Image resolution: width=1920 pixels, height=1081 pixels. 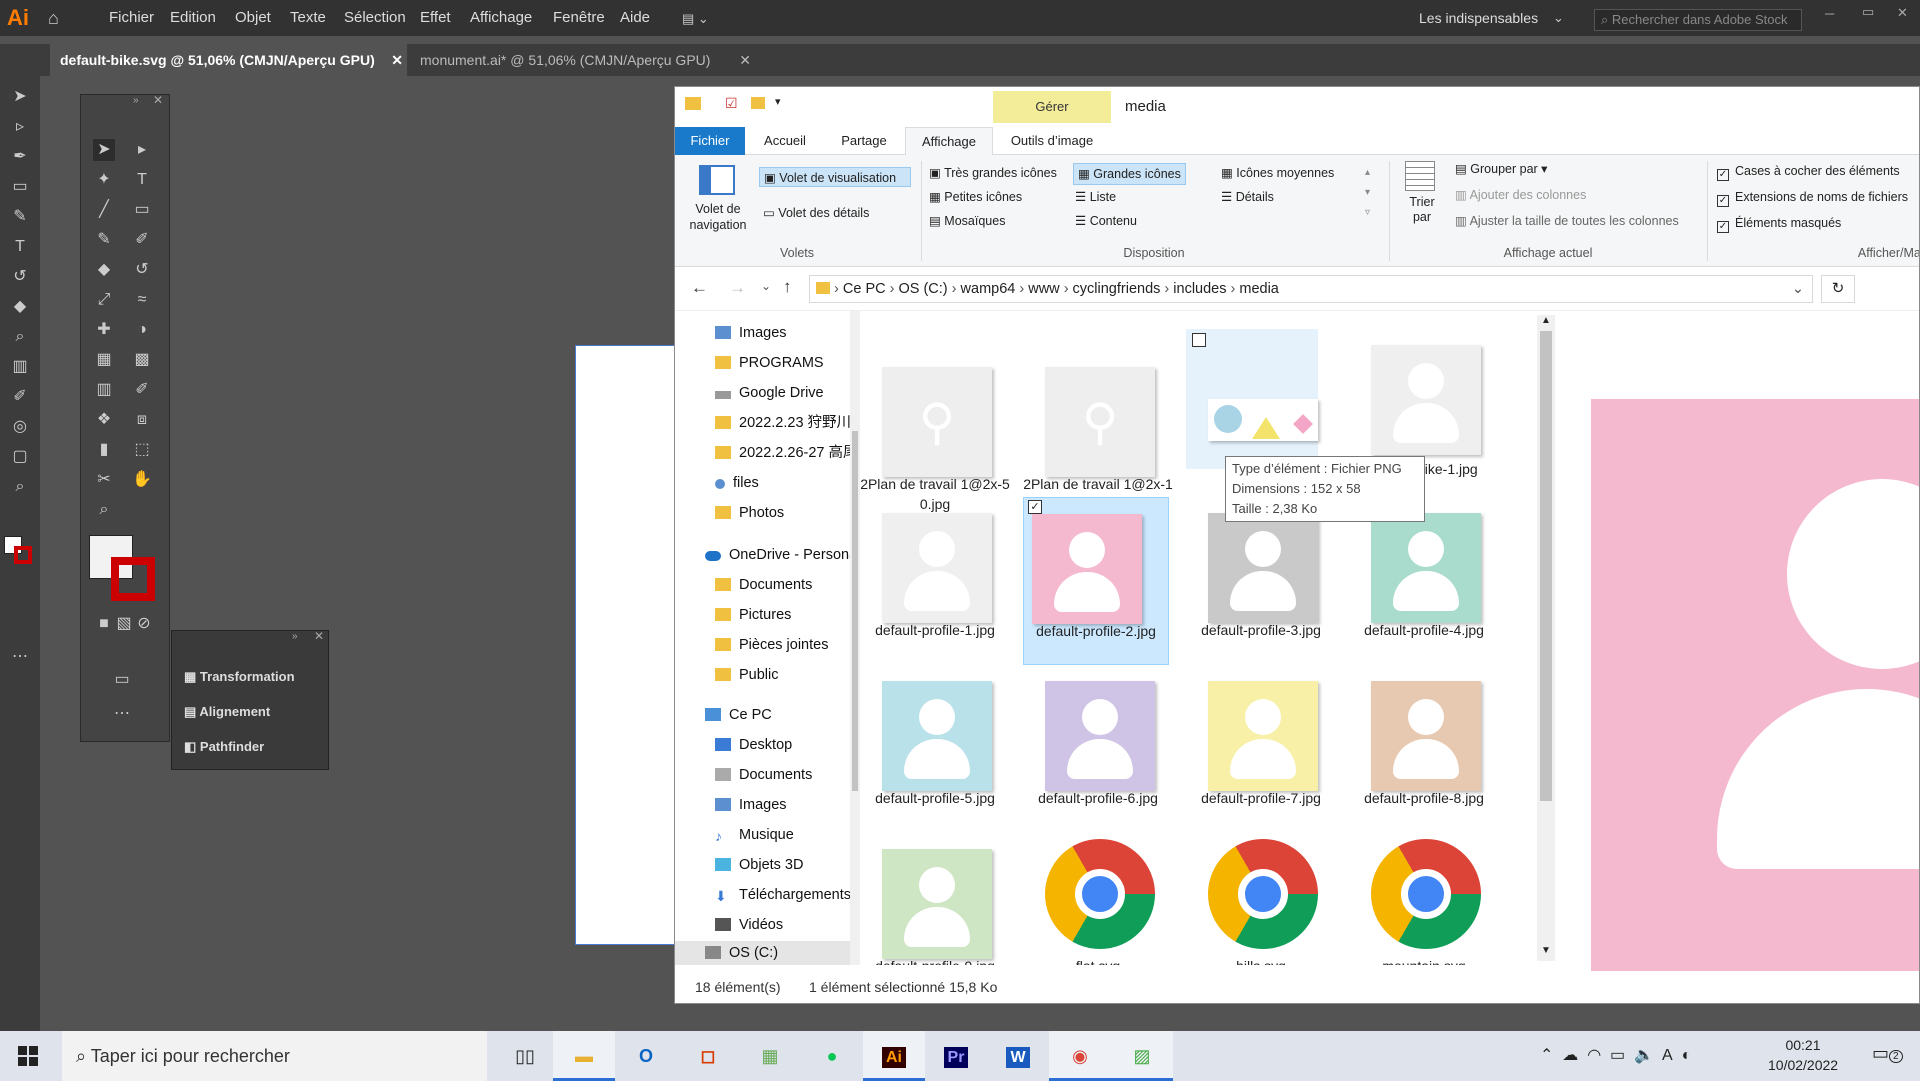 What do you see at coordinates (769, 363) in the screenshot?
I see `nav-item-programs: PROGRAMS` at bounding box center [769, 363].